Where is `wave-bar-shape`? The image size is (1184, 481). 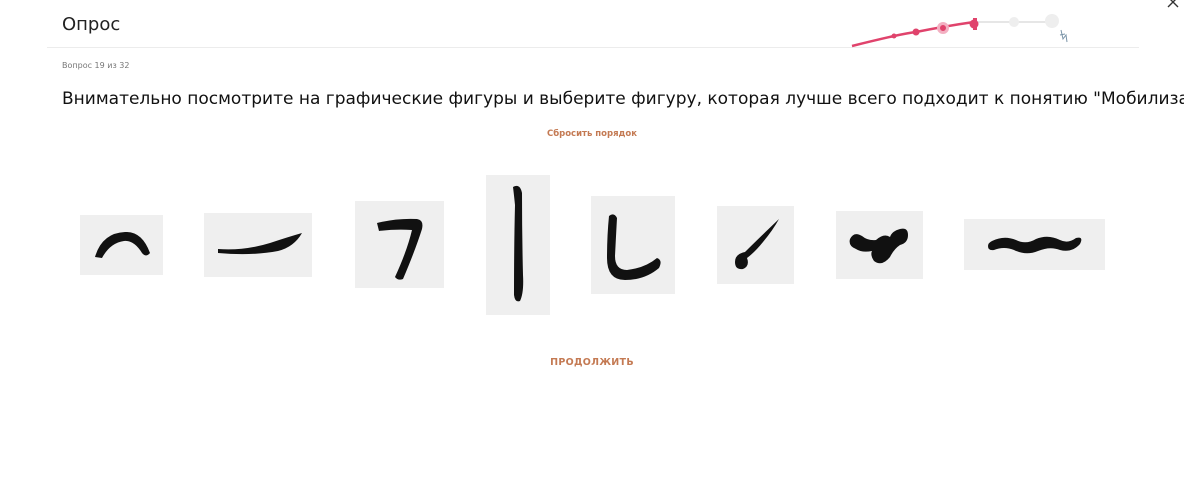
wave-bar-shape is located at coordinates (1035, 245).